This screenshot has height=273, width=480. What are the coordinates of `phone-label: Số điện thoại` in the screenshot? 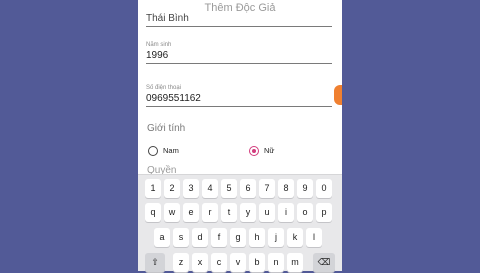 It's located at (164, 88).